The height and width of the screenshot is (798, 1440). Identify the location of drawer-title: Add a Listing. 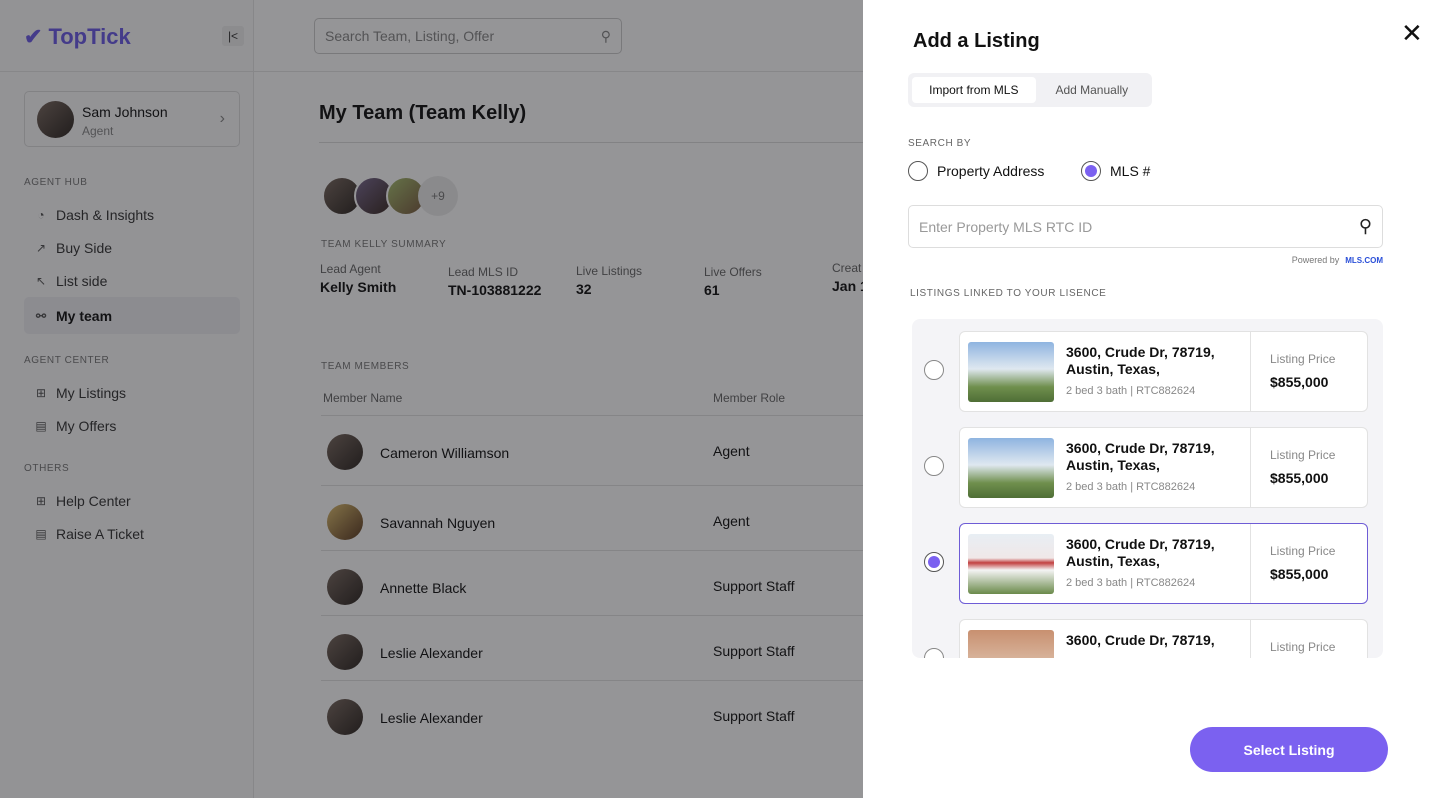
(976, 41).